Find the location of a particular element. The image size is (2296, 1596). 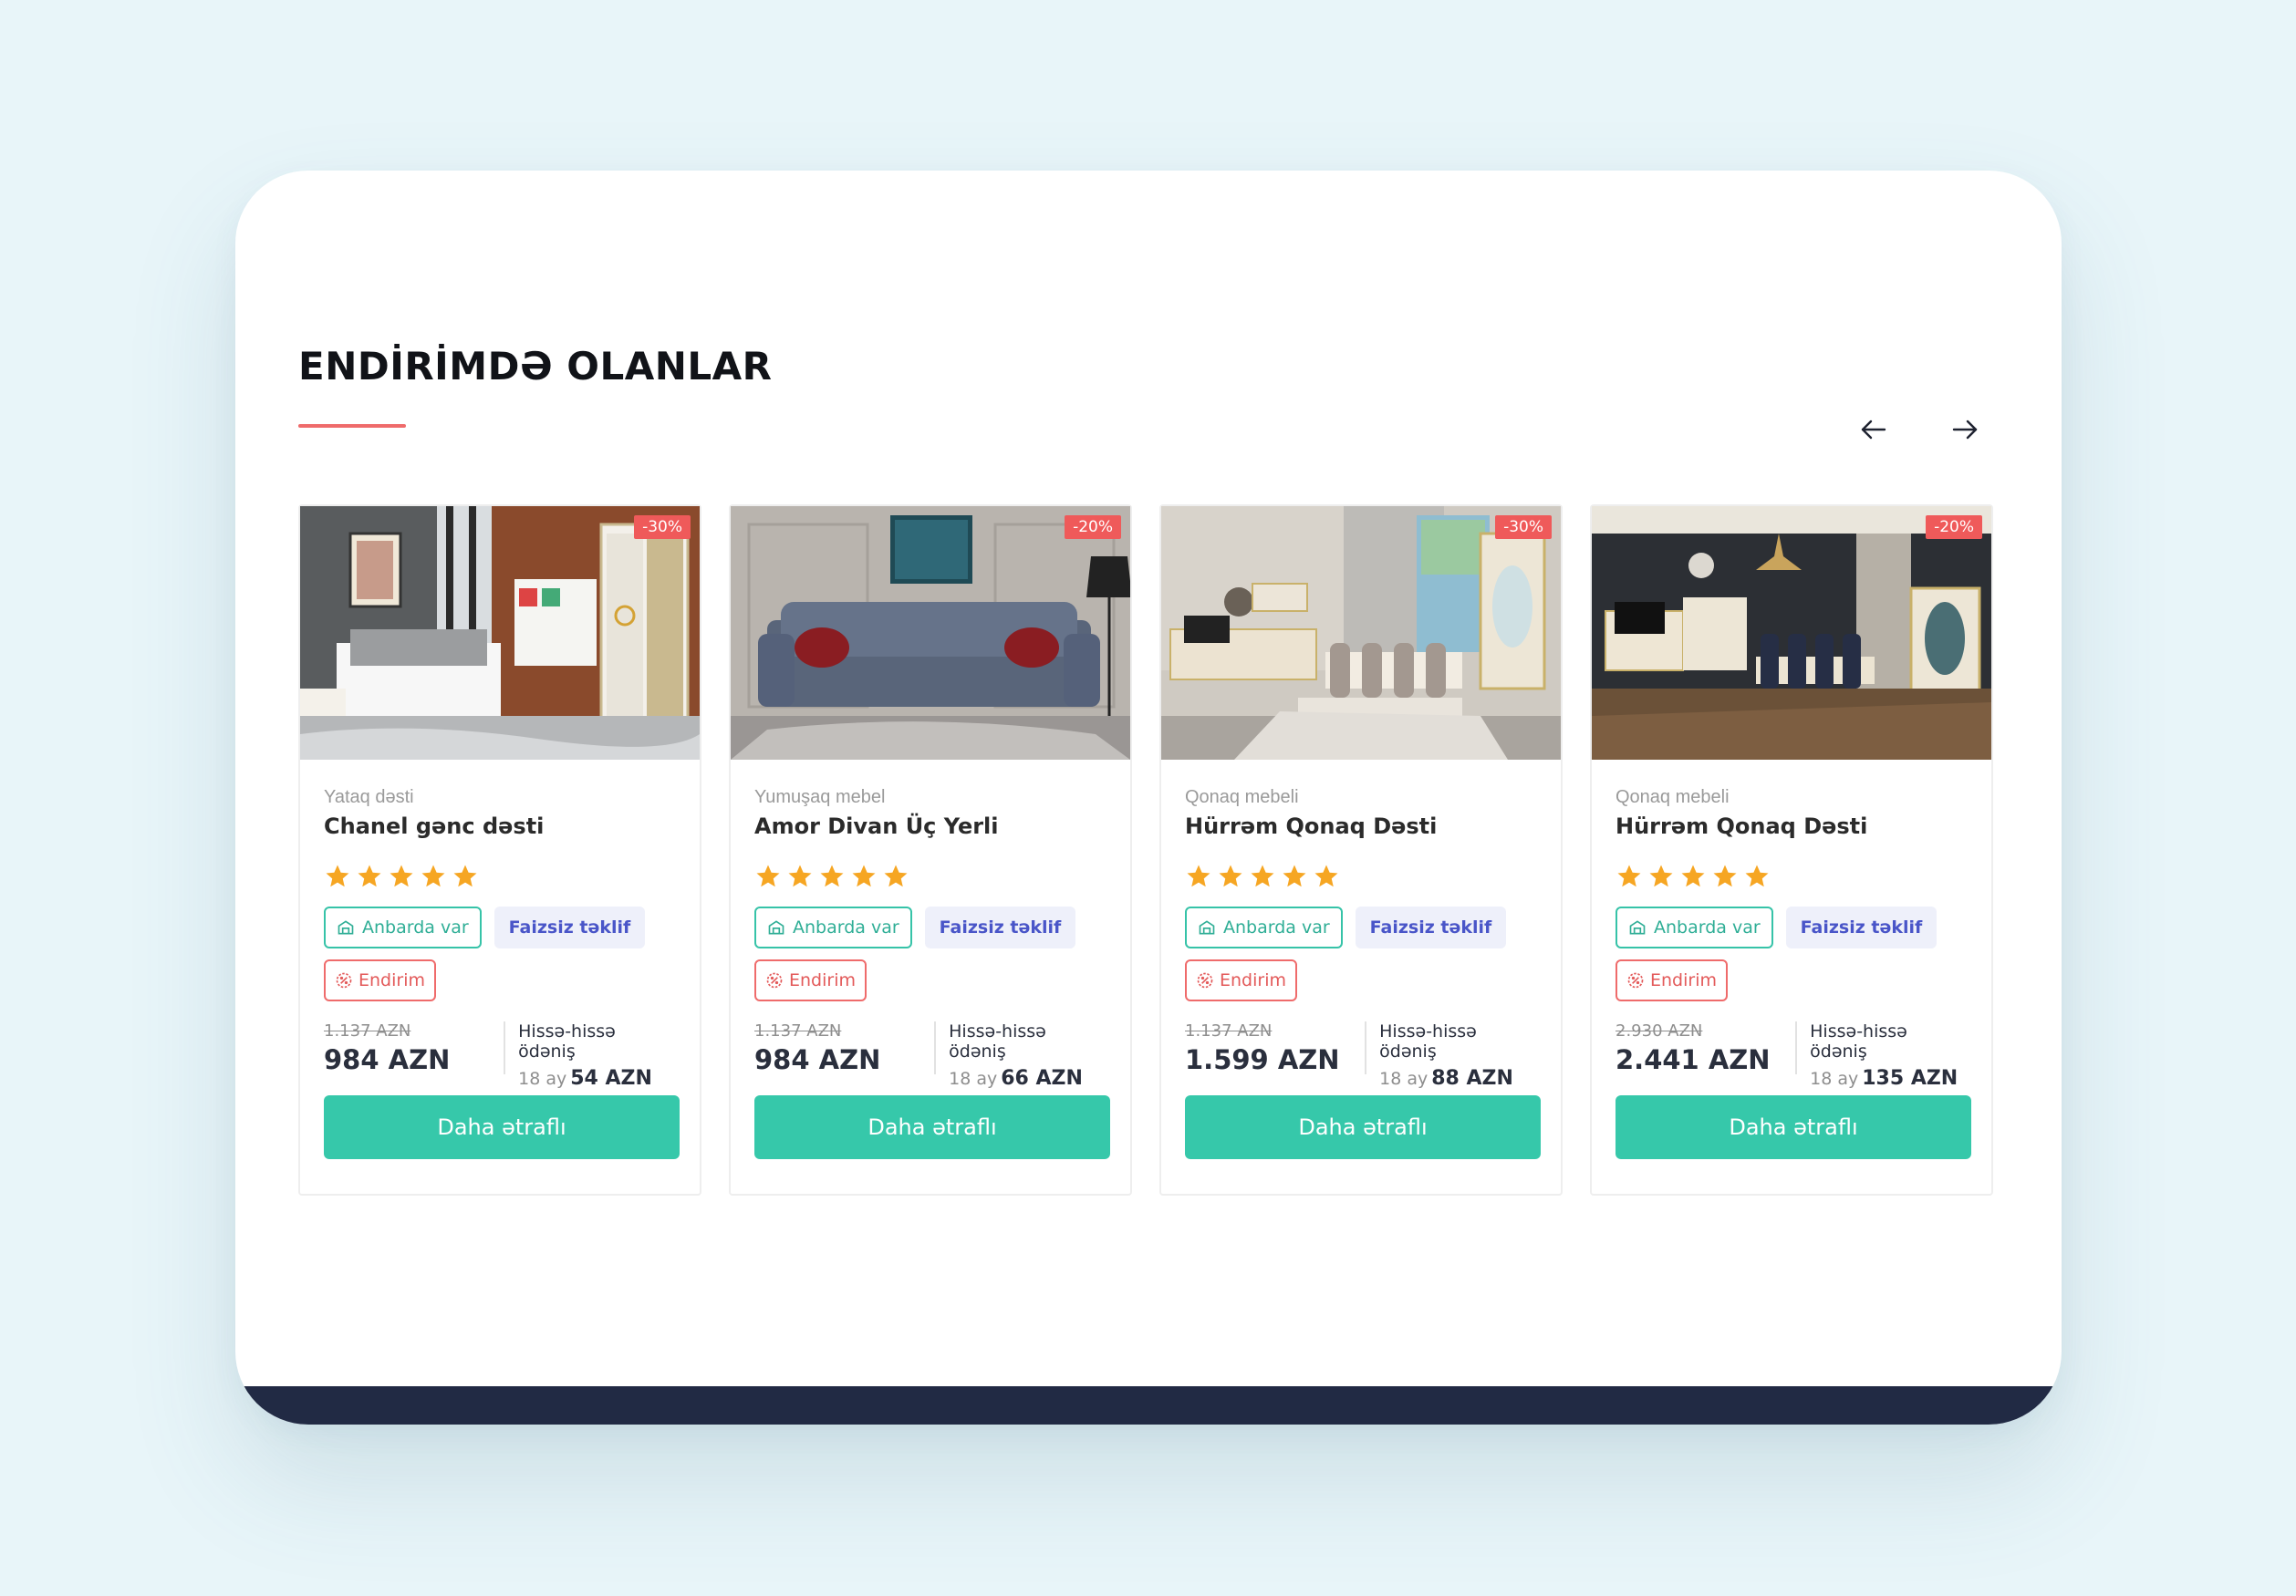

installment-info: Hissə-hissə ödəniş 18 ay 135 AZN is located at coordinates (1881, 1056).